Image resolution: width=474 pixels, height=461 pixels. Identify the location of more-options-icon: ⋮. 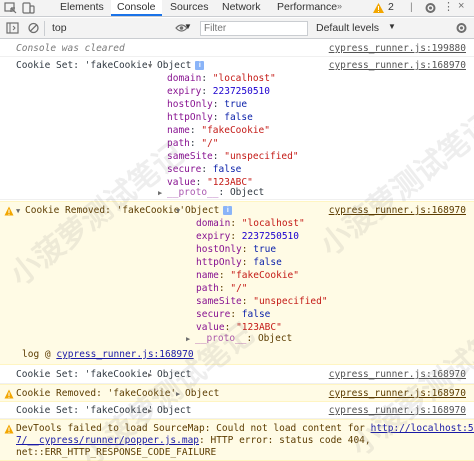
(448, 6).